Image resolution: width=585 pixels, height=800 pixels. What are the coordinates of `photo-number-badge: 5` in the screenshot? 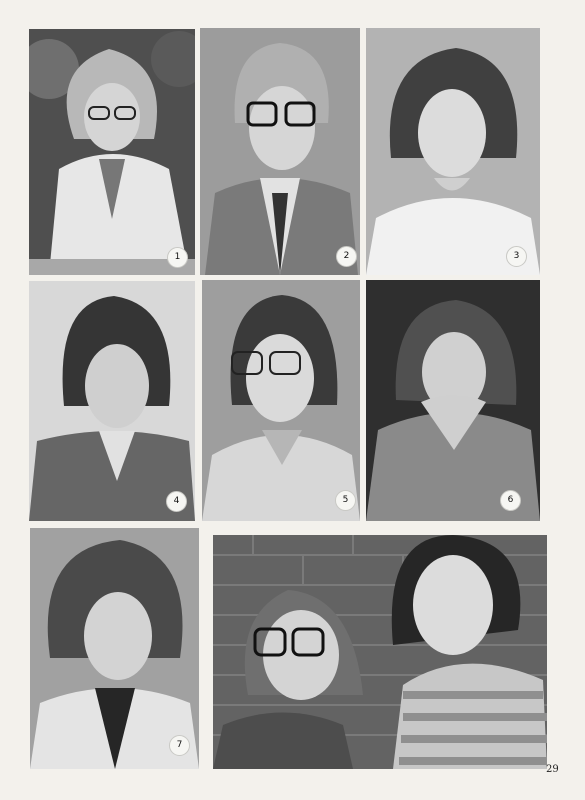 It's located at (345, 500).